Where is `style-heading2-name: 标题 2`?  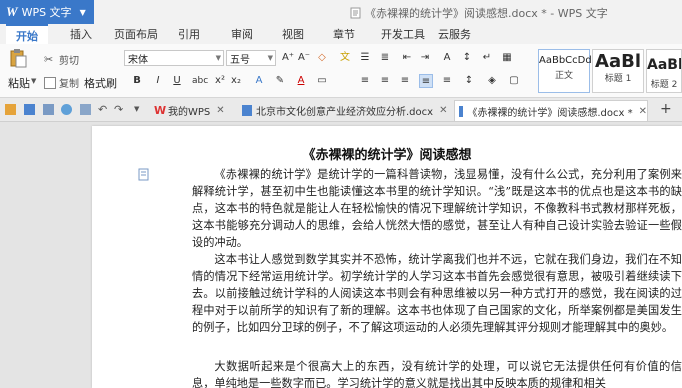
style-heading2-name: 标题 2 is located at coordinates (664, 85).